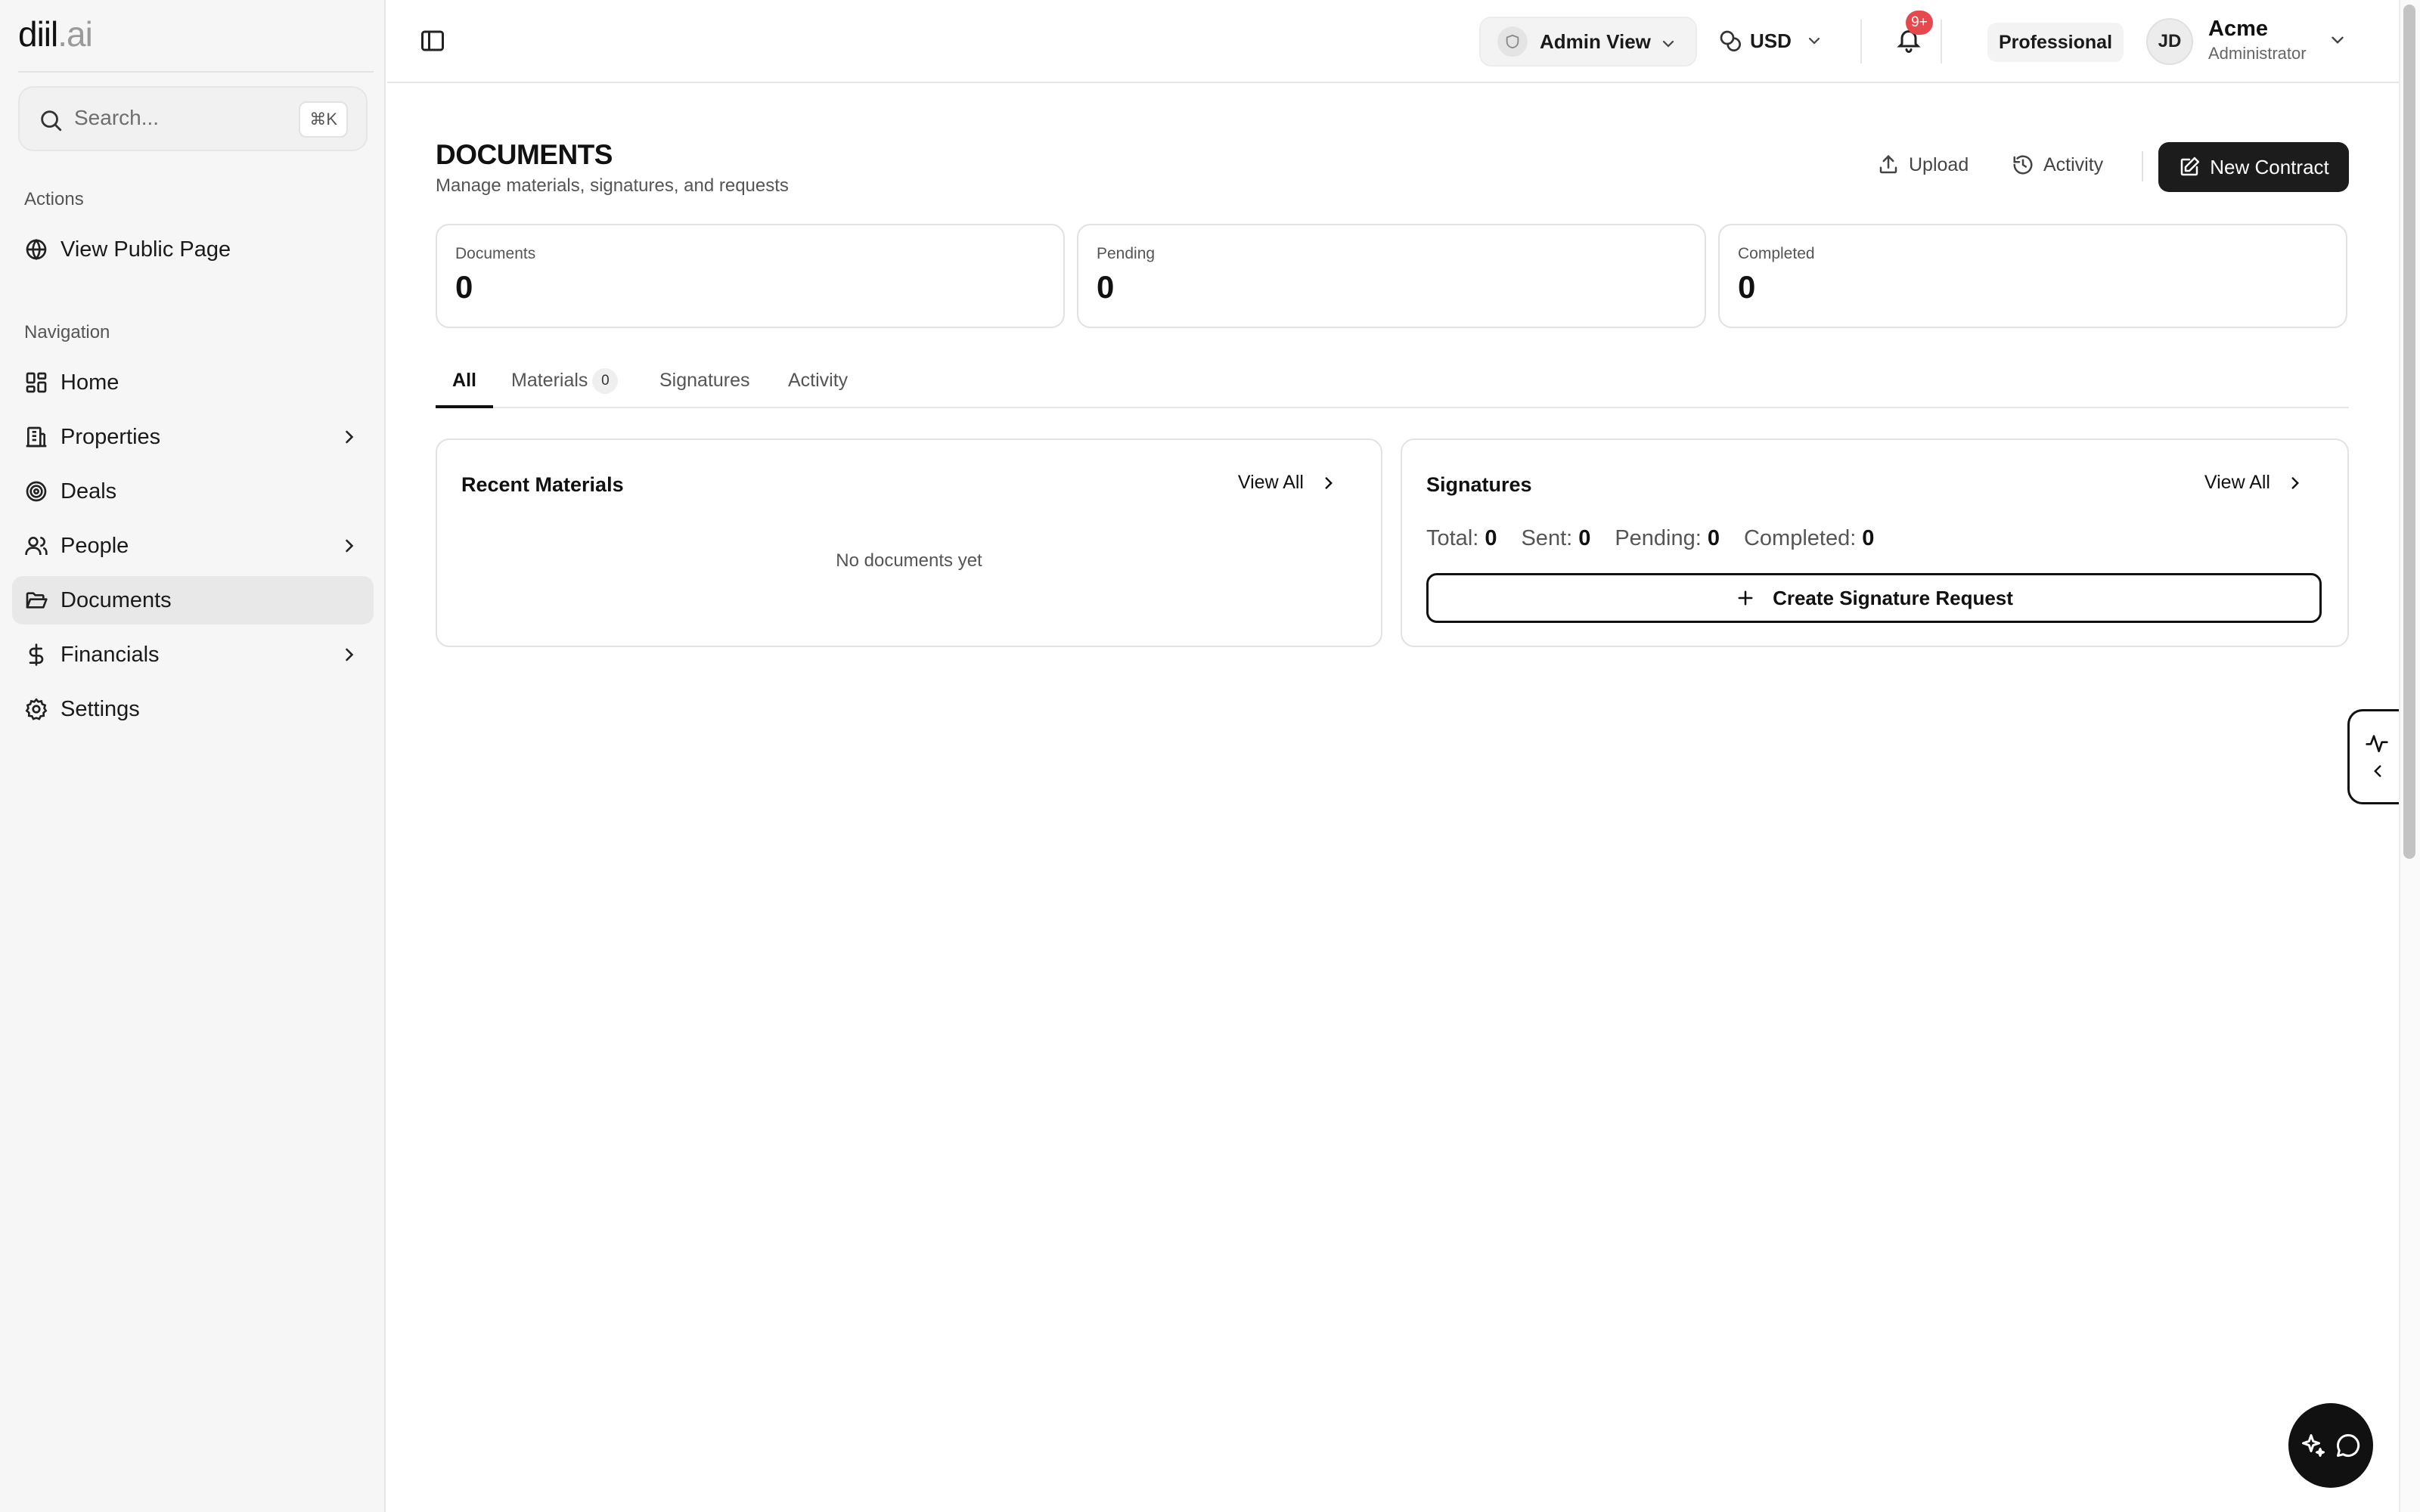 Image resolution: width=2420 pixels, height=1512 pixels. Describe the element at coordinates (88, 491) in the screenshot. I see `sidebar-item-label: Deals` at that location.